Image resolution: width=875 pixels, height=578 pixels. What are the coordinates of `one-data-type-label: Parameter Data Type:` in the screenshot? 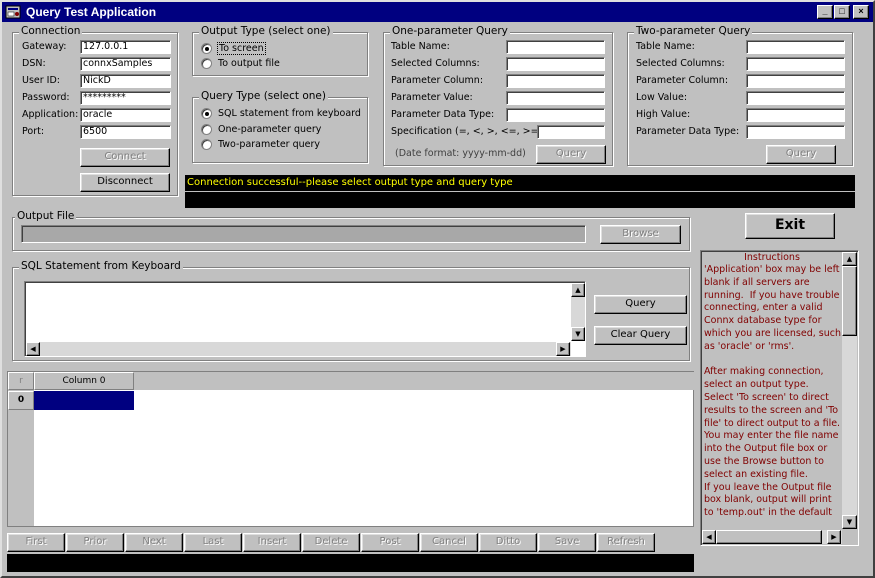 It's located at (443, 114).